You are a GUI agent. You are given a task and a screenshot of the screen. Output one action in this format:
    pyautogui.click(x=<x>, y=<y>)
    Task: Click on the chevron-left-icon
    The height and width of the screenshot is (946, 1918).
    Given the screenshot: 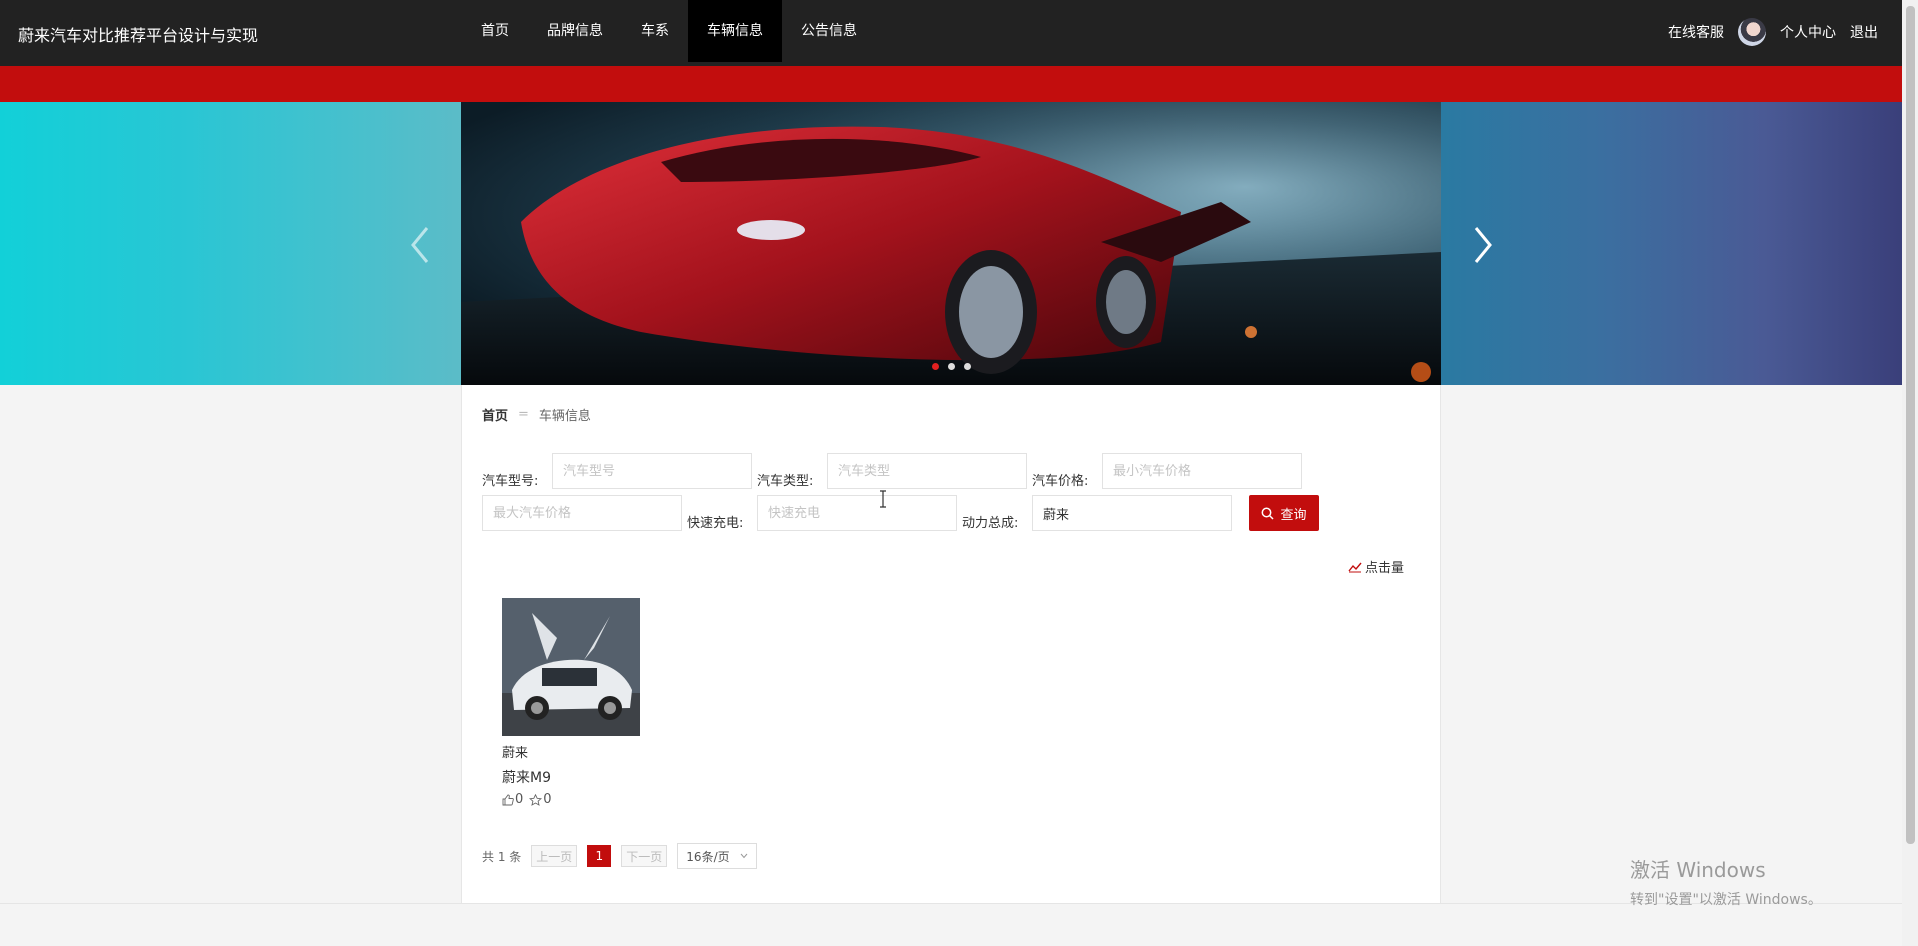 What is the action you would take?
    pyautogui.click(x=420, y=245)
    